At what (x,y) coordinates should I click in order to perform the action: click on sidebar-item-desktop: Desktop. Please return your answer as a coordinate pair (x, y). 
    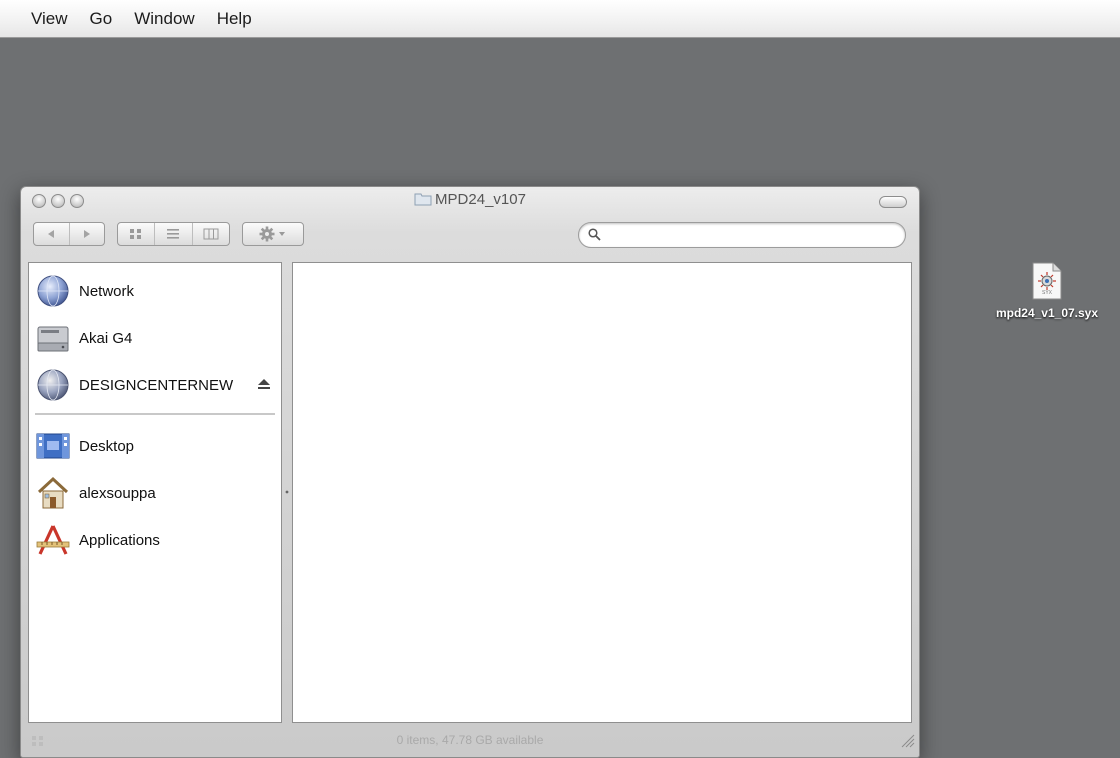
    Looking at the image, I should click on (155, 446).